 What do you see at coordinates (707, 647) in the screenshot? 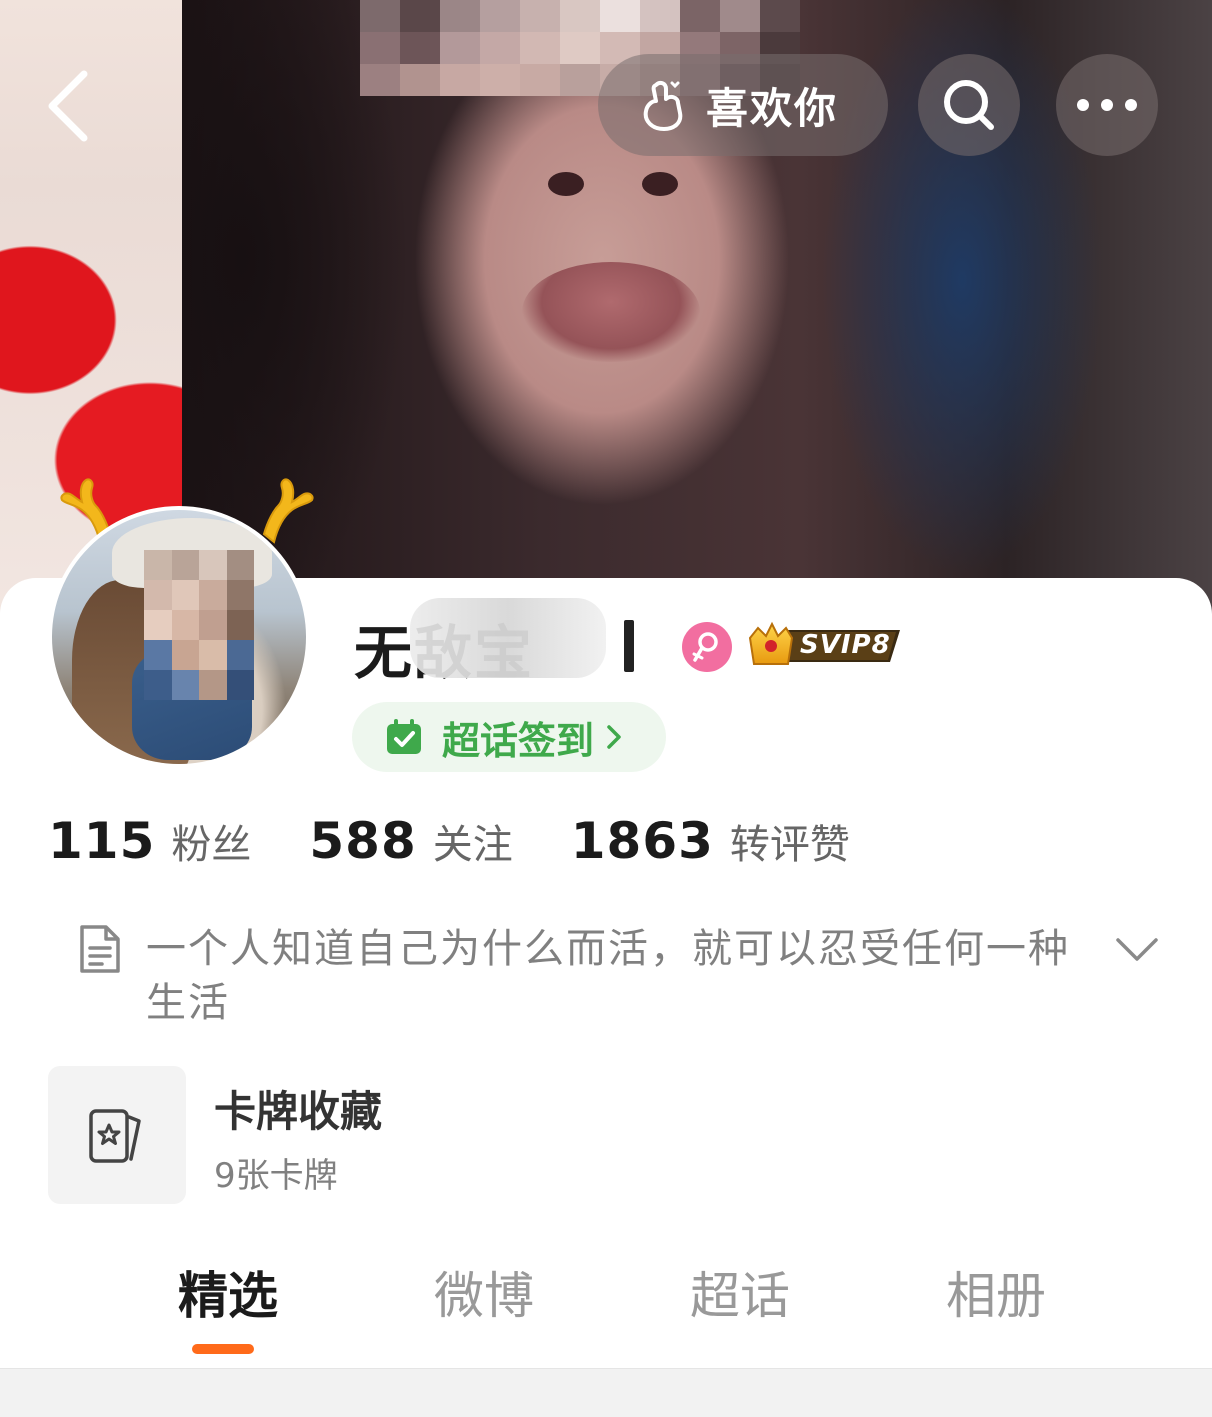
I see `female-icon` at bounding box center [707, 647].